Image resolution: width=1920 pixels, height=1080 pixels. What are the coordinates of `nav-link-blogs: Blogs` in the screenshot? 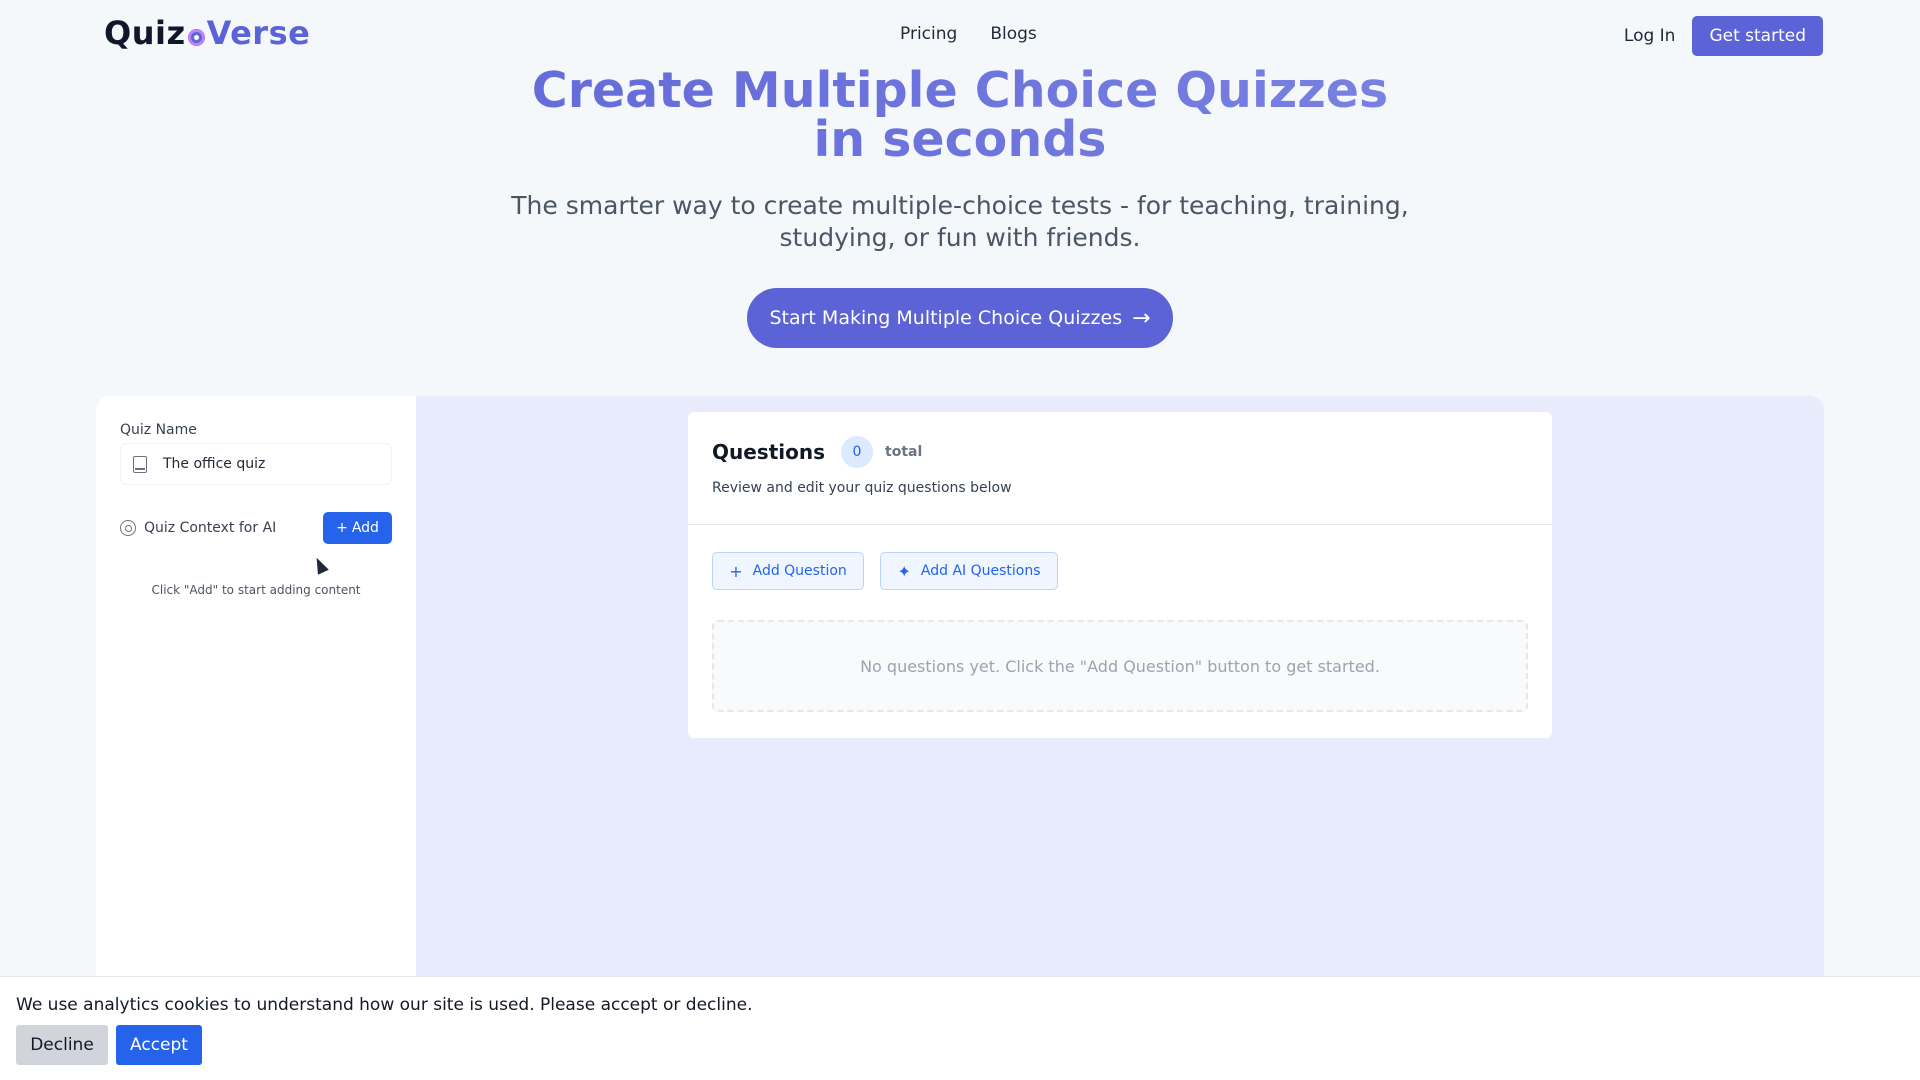 It's located at (1013, 34).